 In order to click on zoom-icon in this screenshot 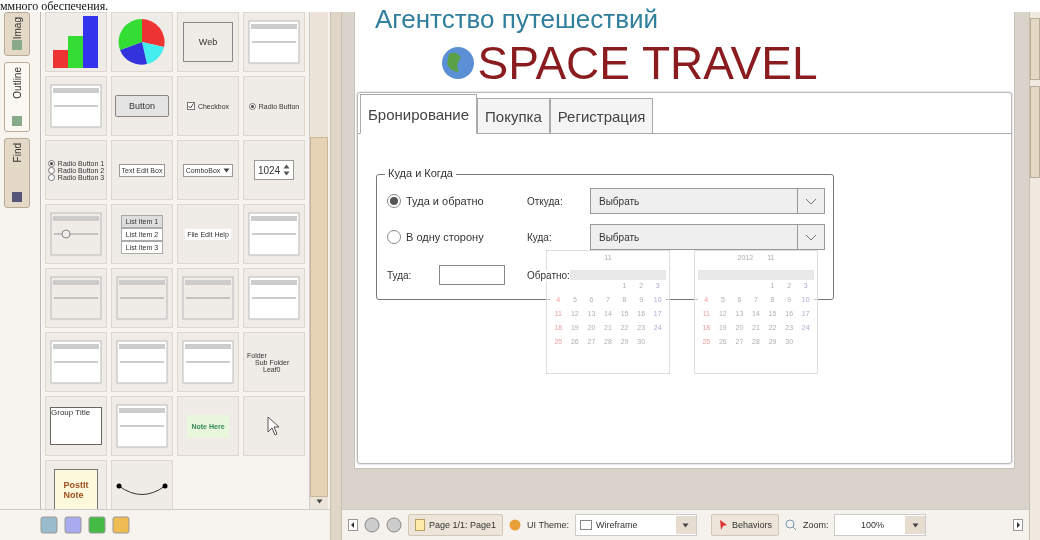, I will do `click(790, 525)`.